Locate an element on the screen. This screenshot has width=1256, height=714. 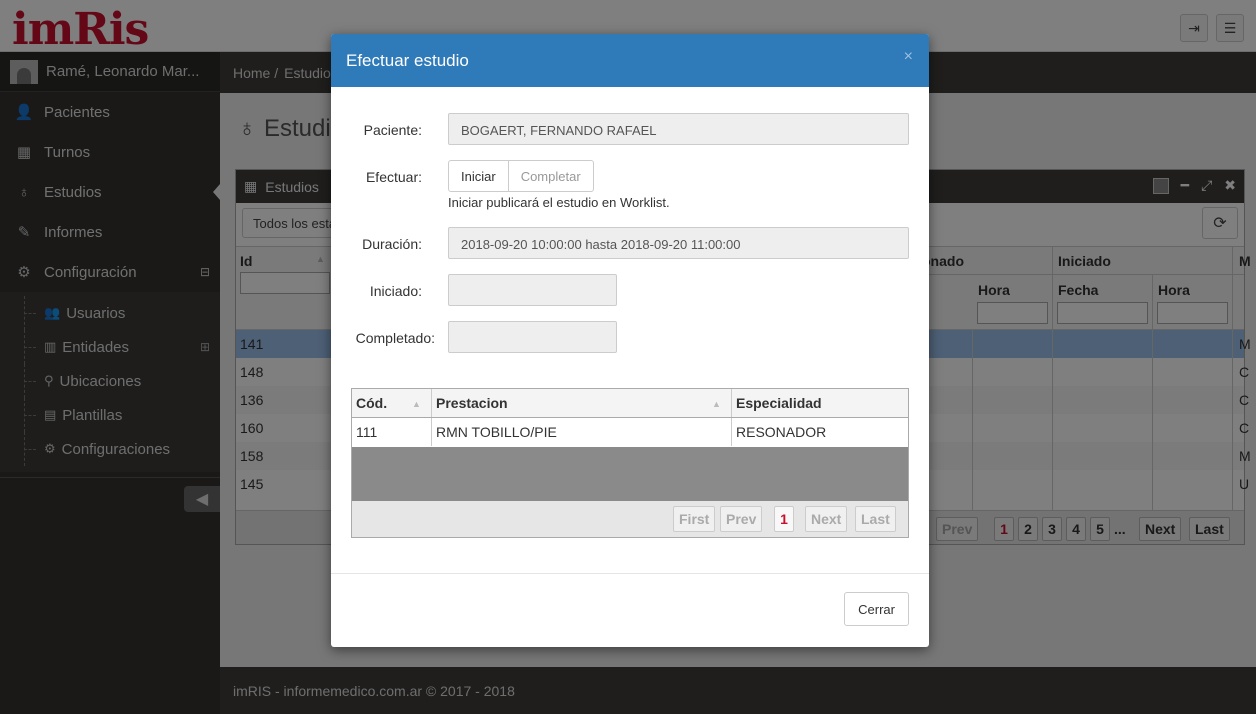
completar-button: Completar is located at coordinates (551, 176).